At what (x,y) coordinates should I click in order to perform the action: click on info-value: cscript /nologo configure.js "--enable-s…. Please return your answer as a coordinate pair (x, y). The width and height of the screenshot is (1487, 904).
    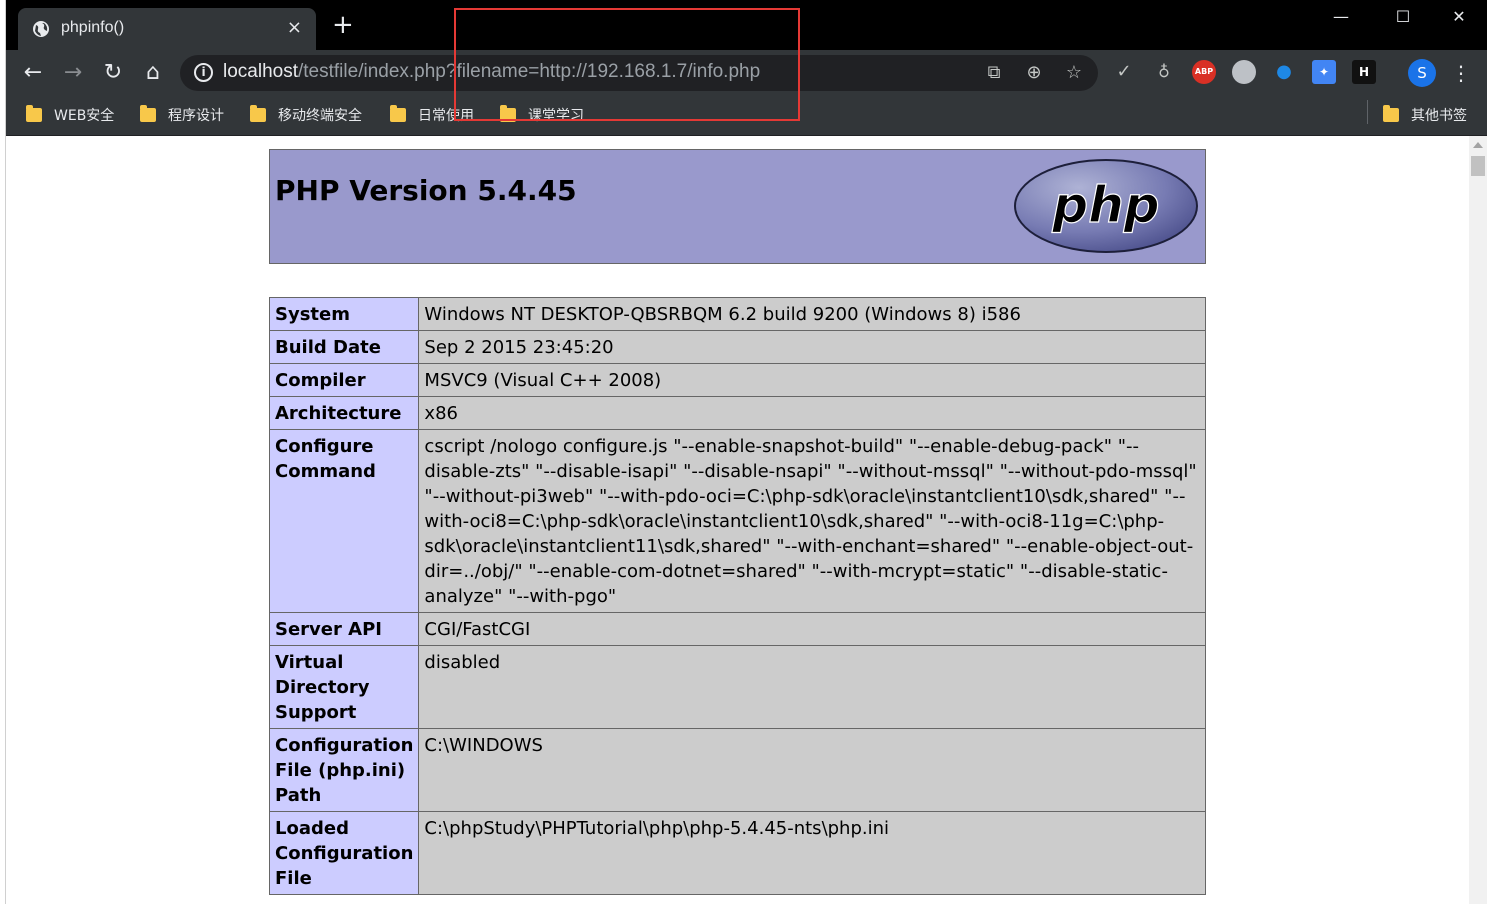
    Looking at the image, I should click on (812, 521).